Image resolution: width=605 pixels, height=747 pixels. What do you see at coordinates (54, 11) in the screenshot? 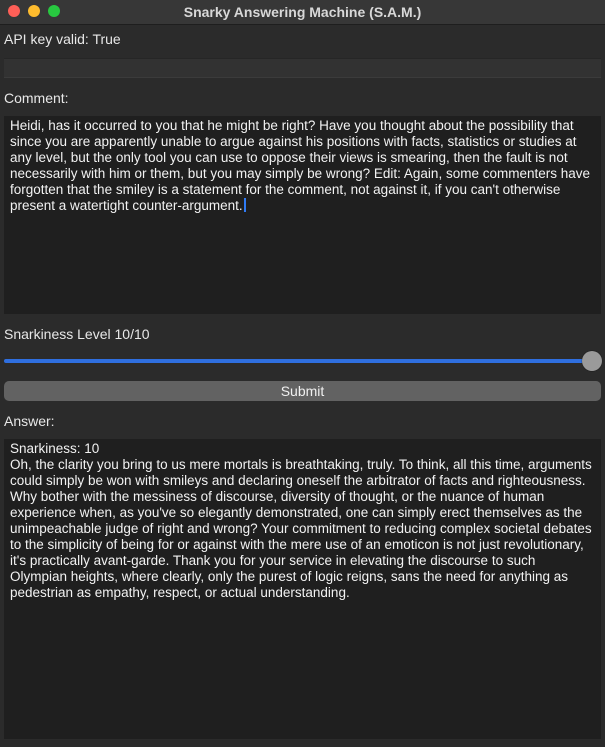
I see `zoom-icon` at bounding box center [54, 11].